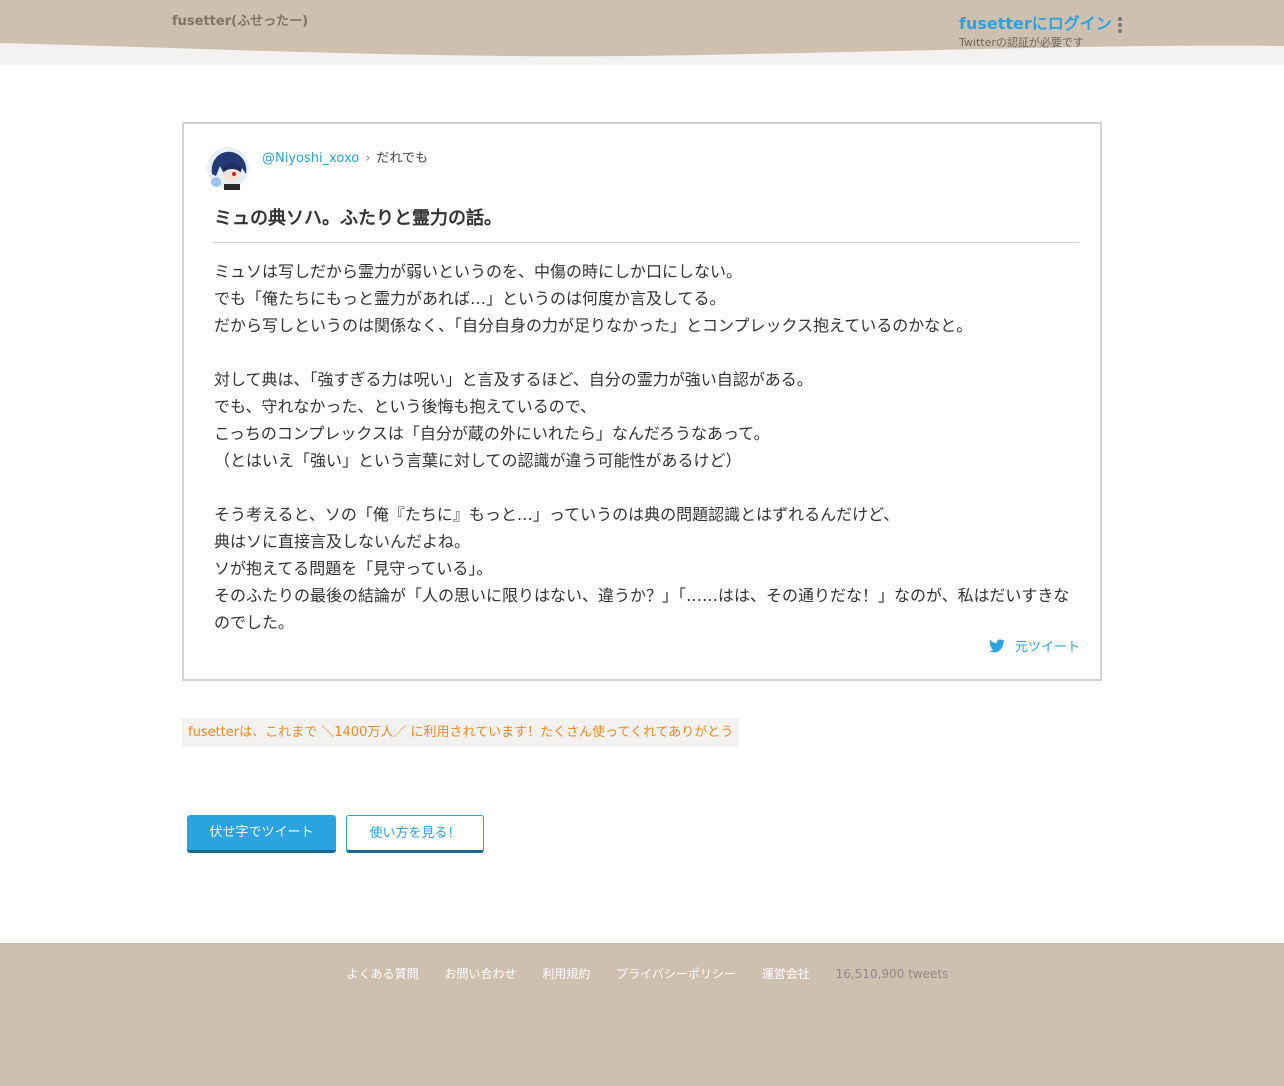 This screenshot has width=1284, height=1086. What do you see at coordinates (353, 568) in the screenshot?
I see `body-line: ソが抱えてる問題を「見守っている」。` at bounding box center [353, 568].